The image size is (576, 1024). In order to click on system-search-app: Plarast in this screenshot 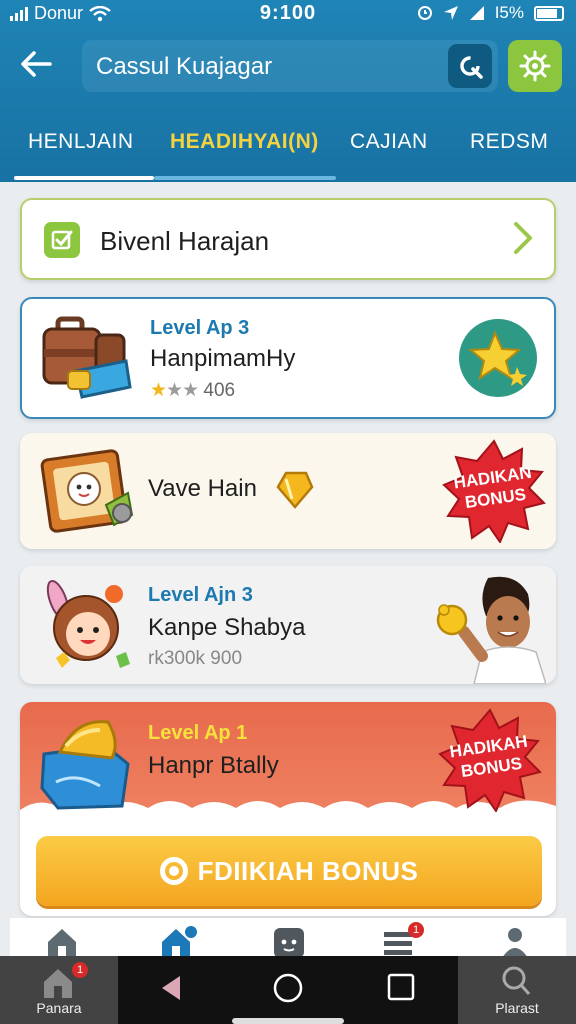, I will do `click(517, 990)`.